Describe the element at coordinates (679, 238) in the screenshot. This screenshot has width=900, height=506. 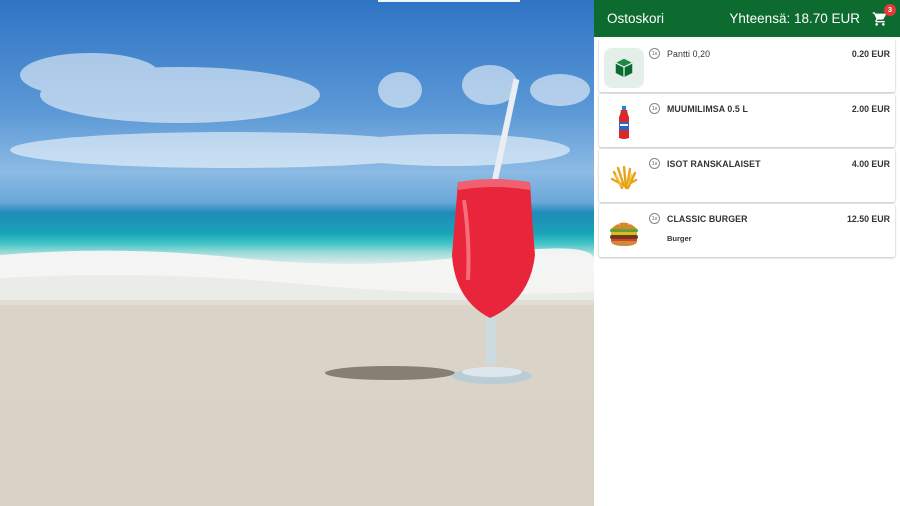
I see `item-subtitle: Burger` at that location.